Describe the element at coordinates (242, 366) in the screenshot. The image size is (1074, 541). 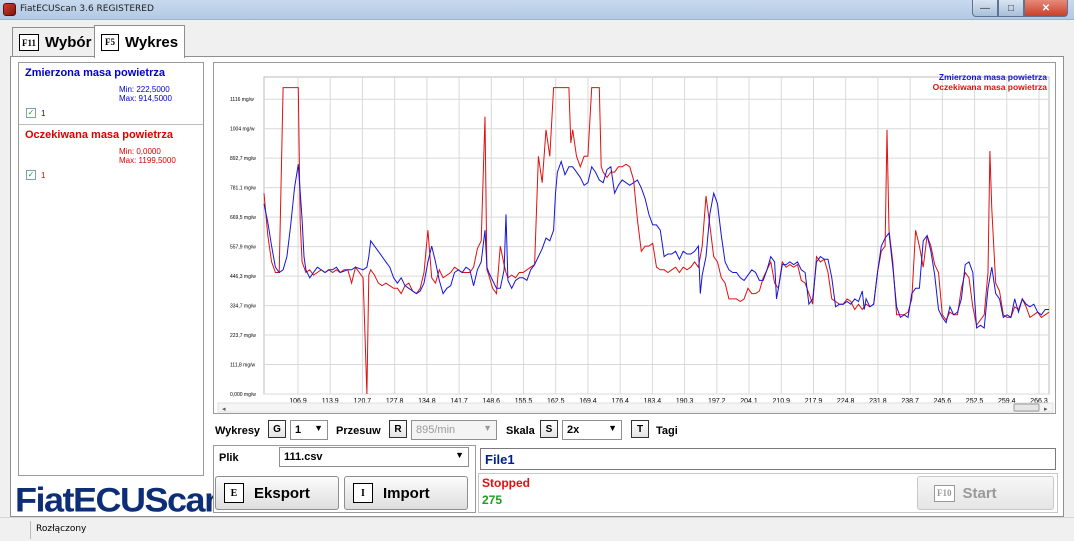
I see `y-tick-label: 111,8 mg/w` at that location.